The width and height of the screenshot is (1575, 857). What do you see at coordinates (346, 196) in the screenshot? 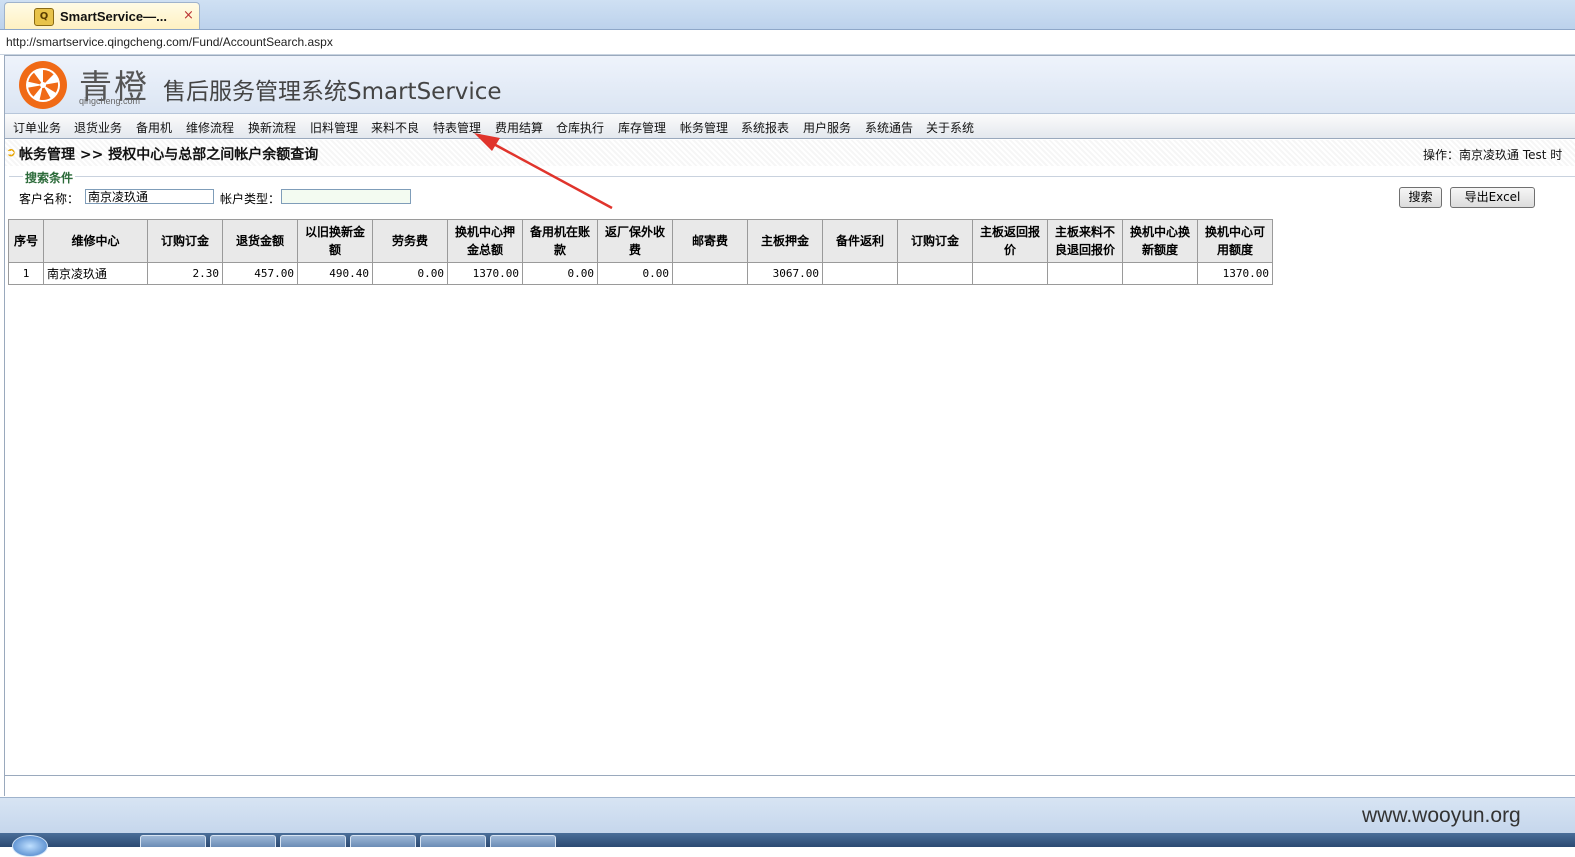
I see `account-type-input` at bounding box center [346, 196].